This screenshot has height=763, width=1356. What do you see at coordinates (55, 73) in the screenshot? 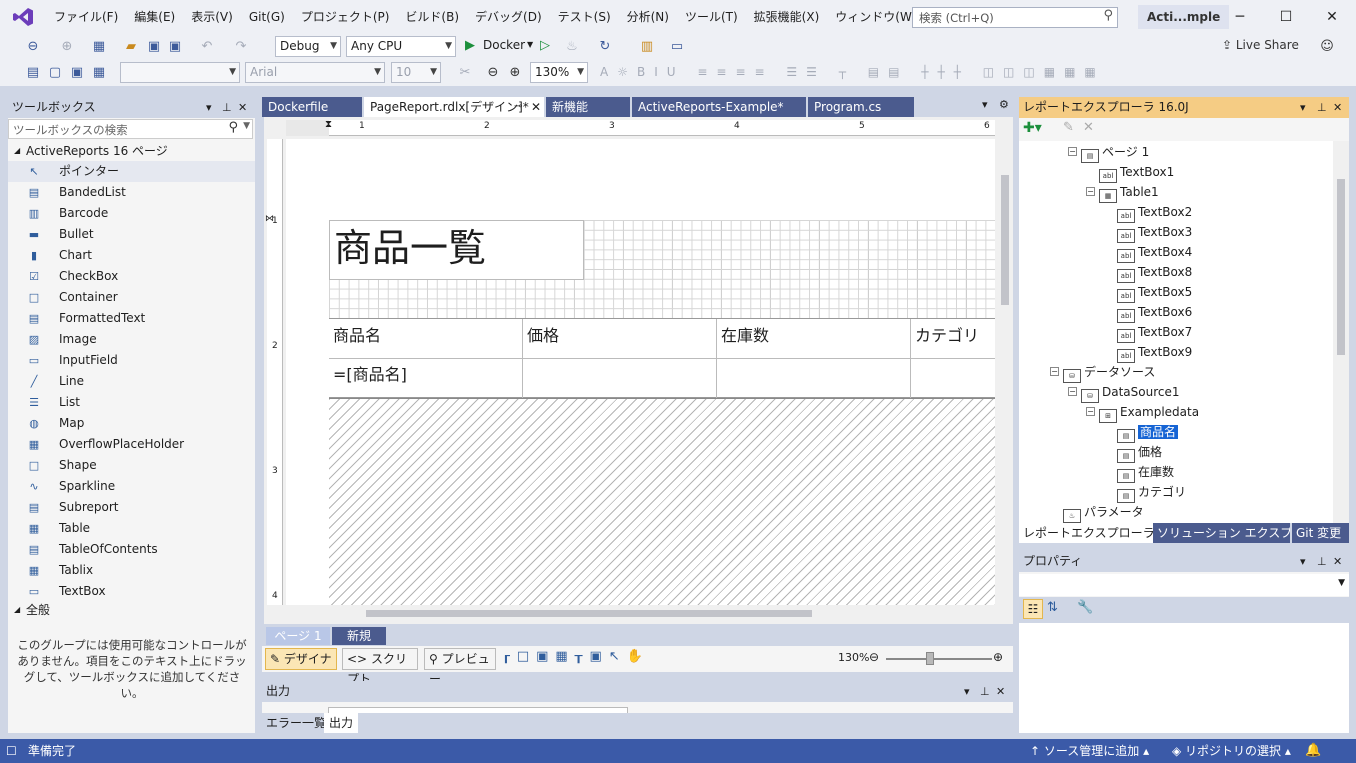
I see `report-icon-2: ▢` at bounding box center [55, 73].